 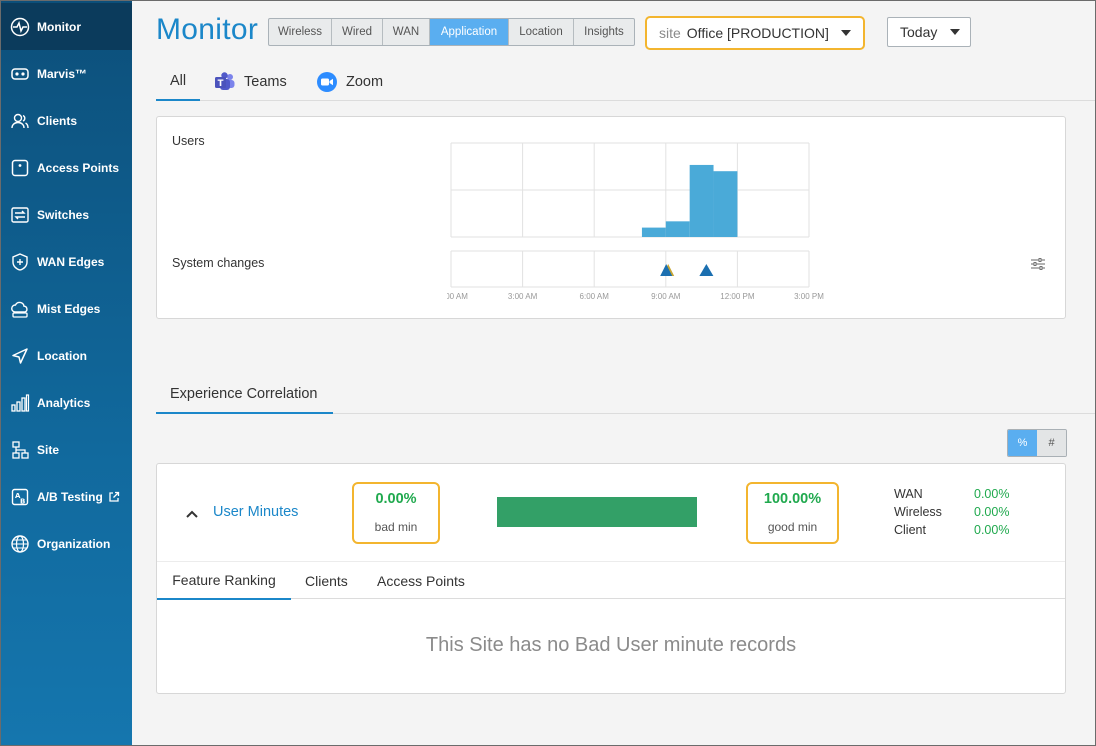 I want to click on percent-count-toggle: % #, so click(x=1037, y=443).